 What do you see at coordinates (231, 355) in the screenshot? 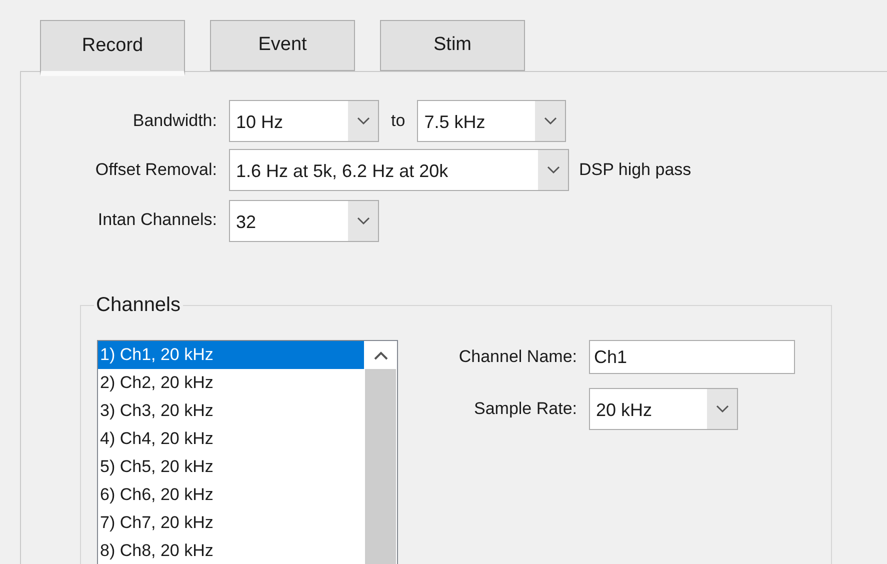
I see `list-item: 1) Ch1, 20 kHz` at bounding box center [231, 355].